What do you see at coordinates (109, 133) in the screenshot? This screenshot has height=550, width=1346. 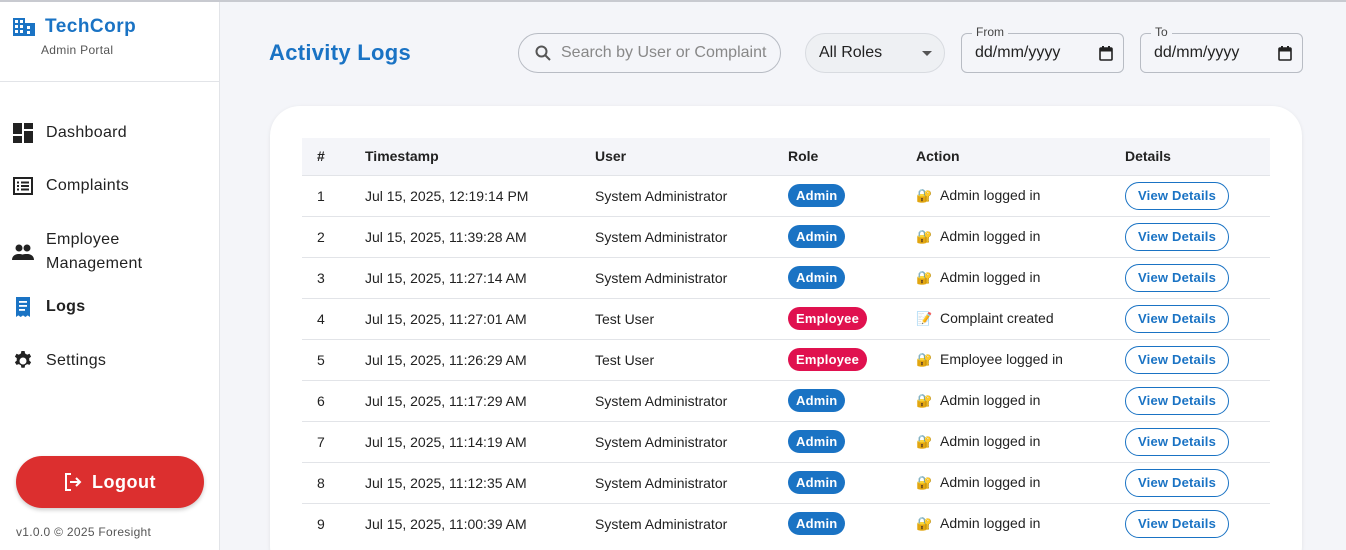 I see `sidebar-item-dashboard: Dashboard` at bounding box center [109, 133].